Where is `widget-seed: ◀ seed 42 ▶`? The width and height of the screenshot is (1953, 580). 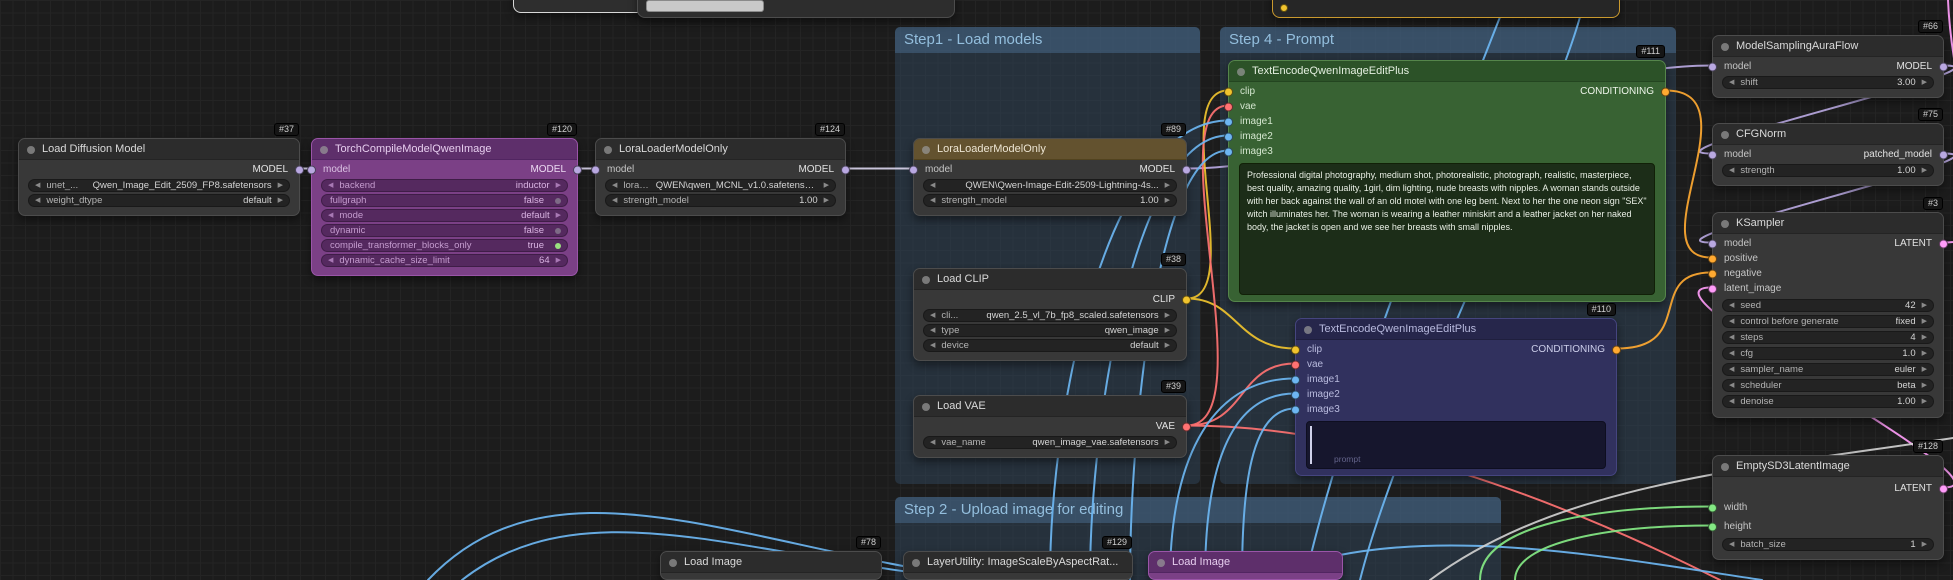
widget-seed: ◀ seed 42 ▶ is located at coordinates (1828, 305).